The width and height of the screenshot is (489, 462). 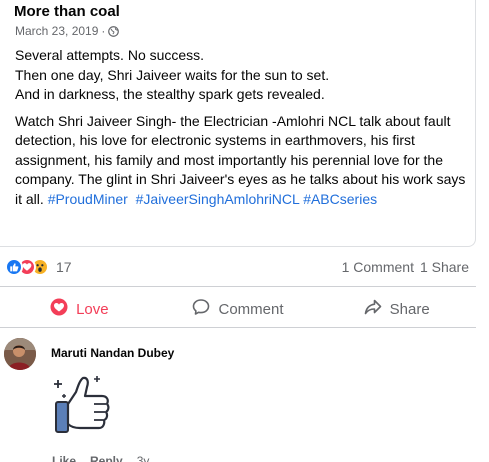 I want to click on post-actions: Love Comment Share, so click(x=238, y=309).